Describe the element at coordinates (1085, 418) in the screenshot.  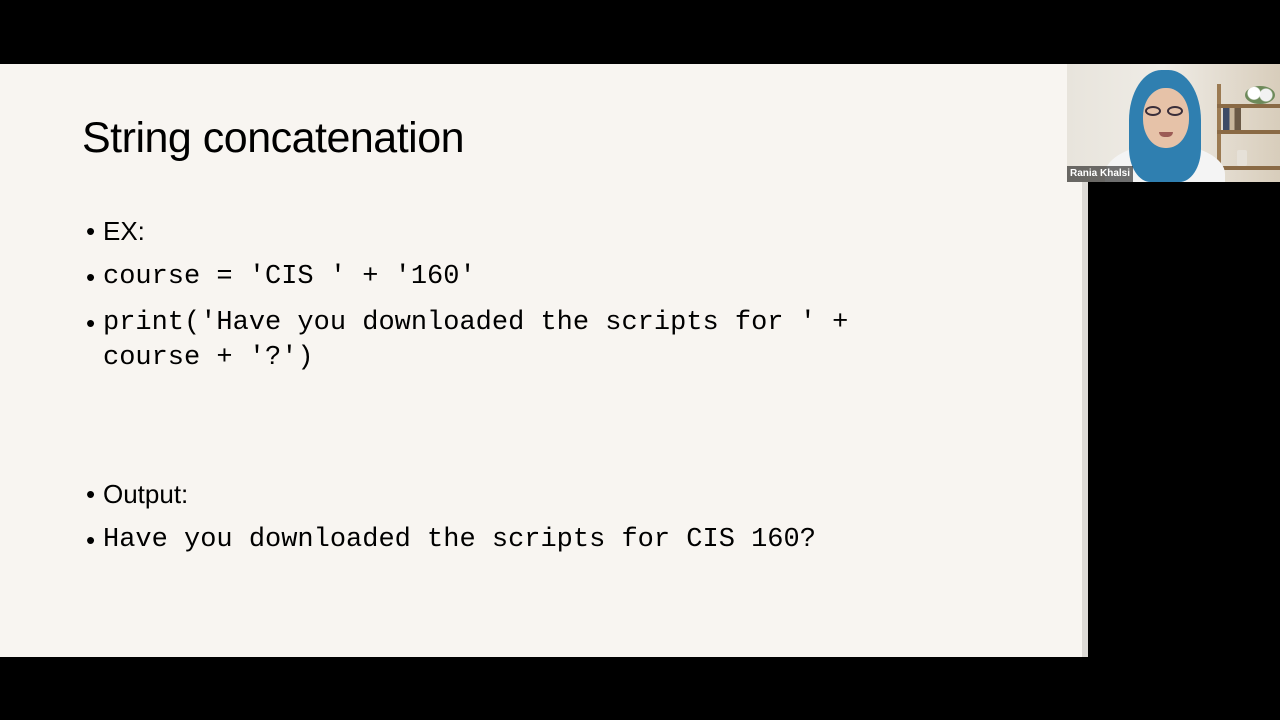
I see `slide-edge-divider` at that location.